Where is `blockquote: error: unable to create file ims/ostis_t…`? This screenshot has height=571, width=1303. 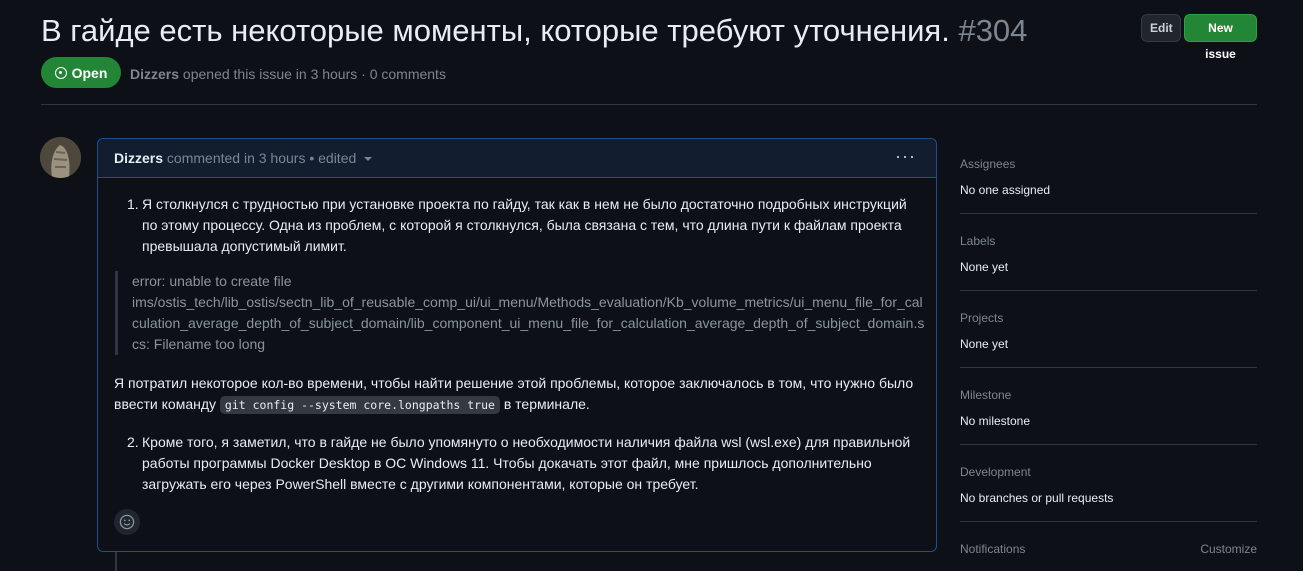
blockquote: error: unable to create file ims/ostis_t… is located at coordinates (523, 313).